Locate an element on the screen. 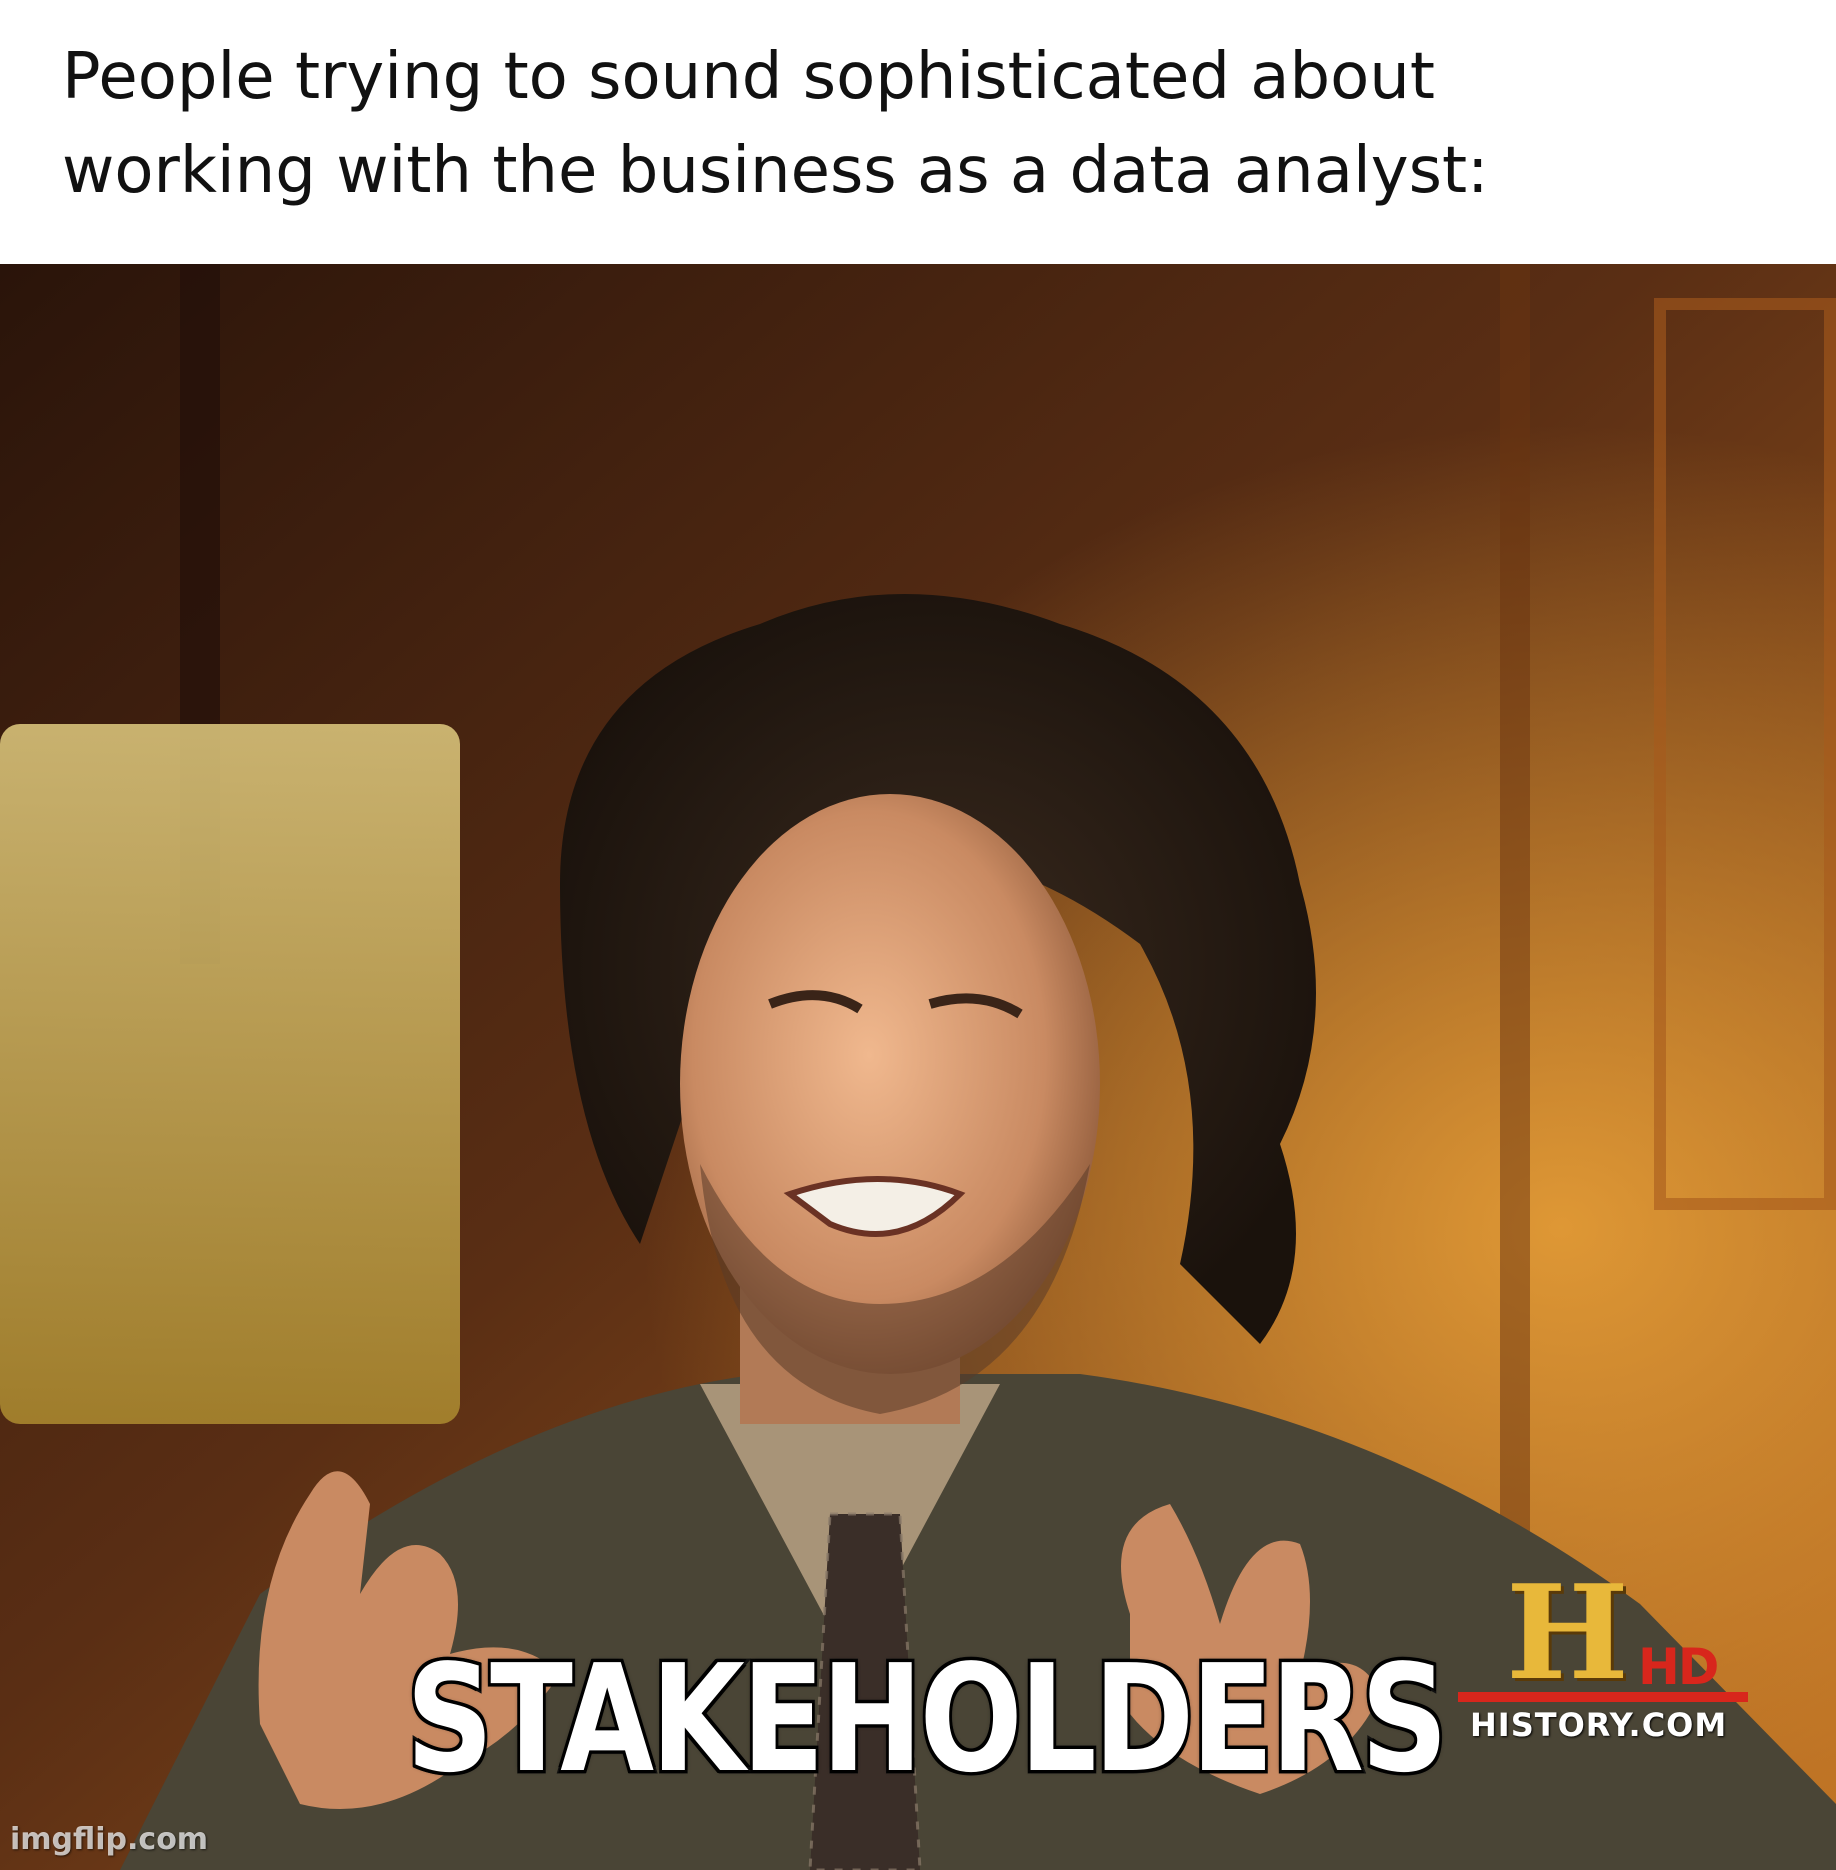  hd-badge: HD is located at coordinates (1678, 1667).